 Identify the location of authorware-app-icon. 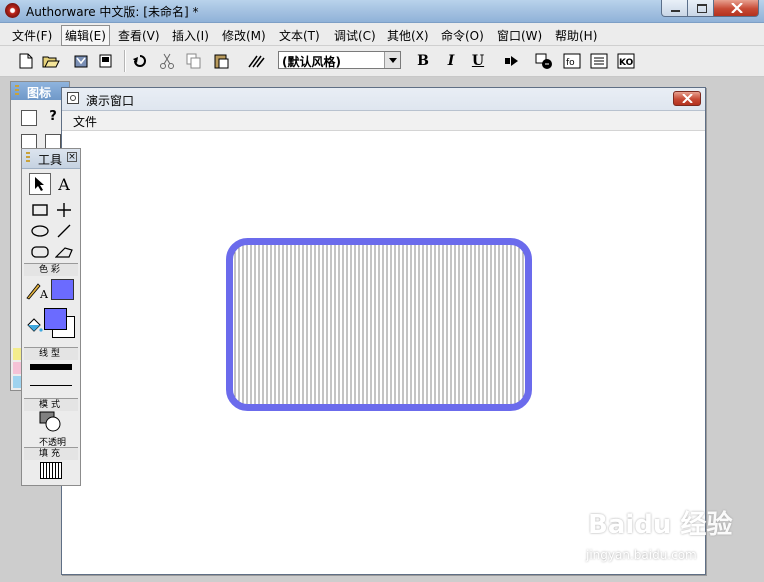
(12, 10).